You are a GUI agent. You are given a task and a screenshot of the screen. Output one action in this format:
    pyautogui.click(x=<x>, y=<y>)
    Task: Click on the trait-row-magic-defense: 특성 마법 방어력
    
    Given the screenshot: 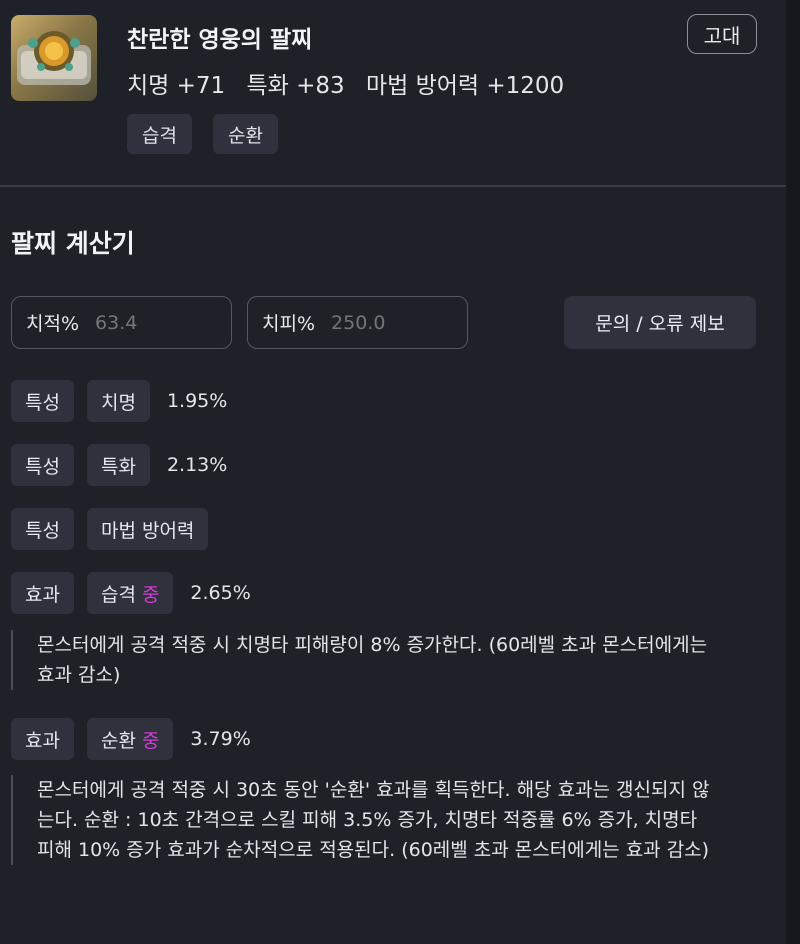 What is the action you would take?
    pyautogui.click(x=116, y=529)
    